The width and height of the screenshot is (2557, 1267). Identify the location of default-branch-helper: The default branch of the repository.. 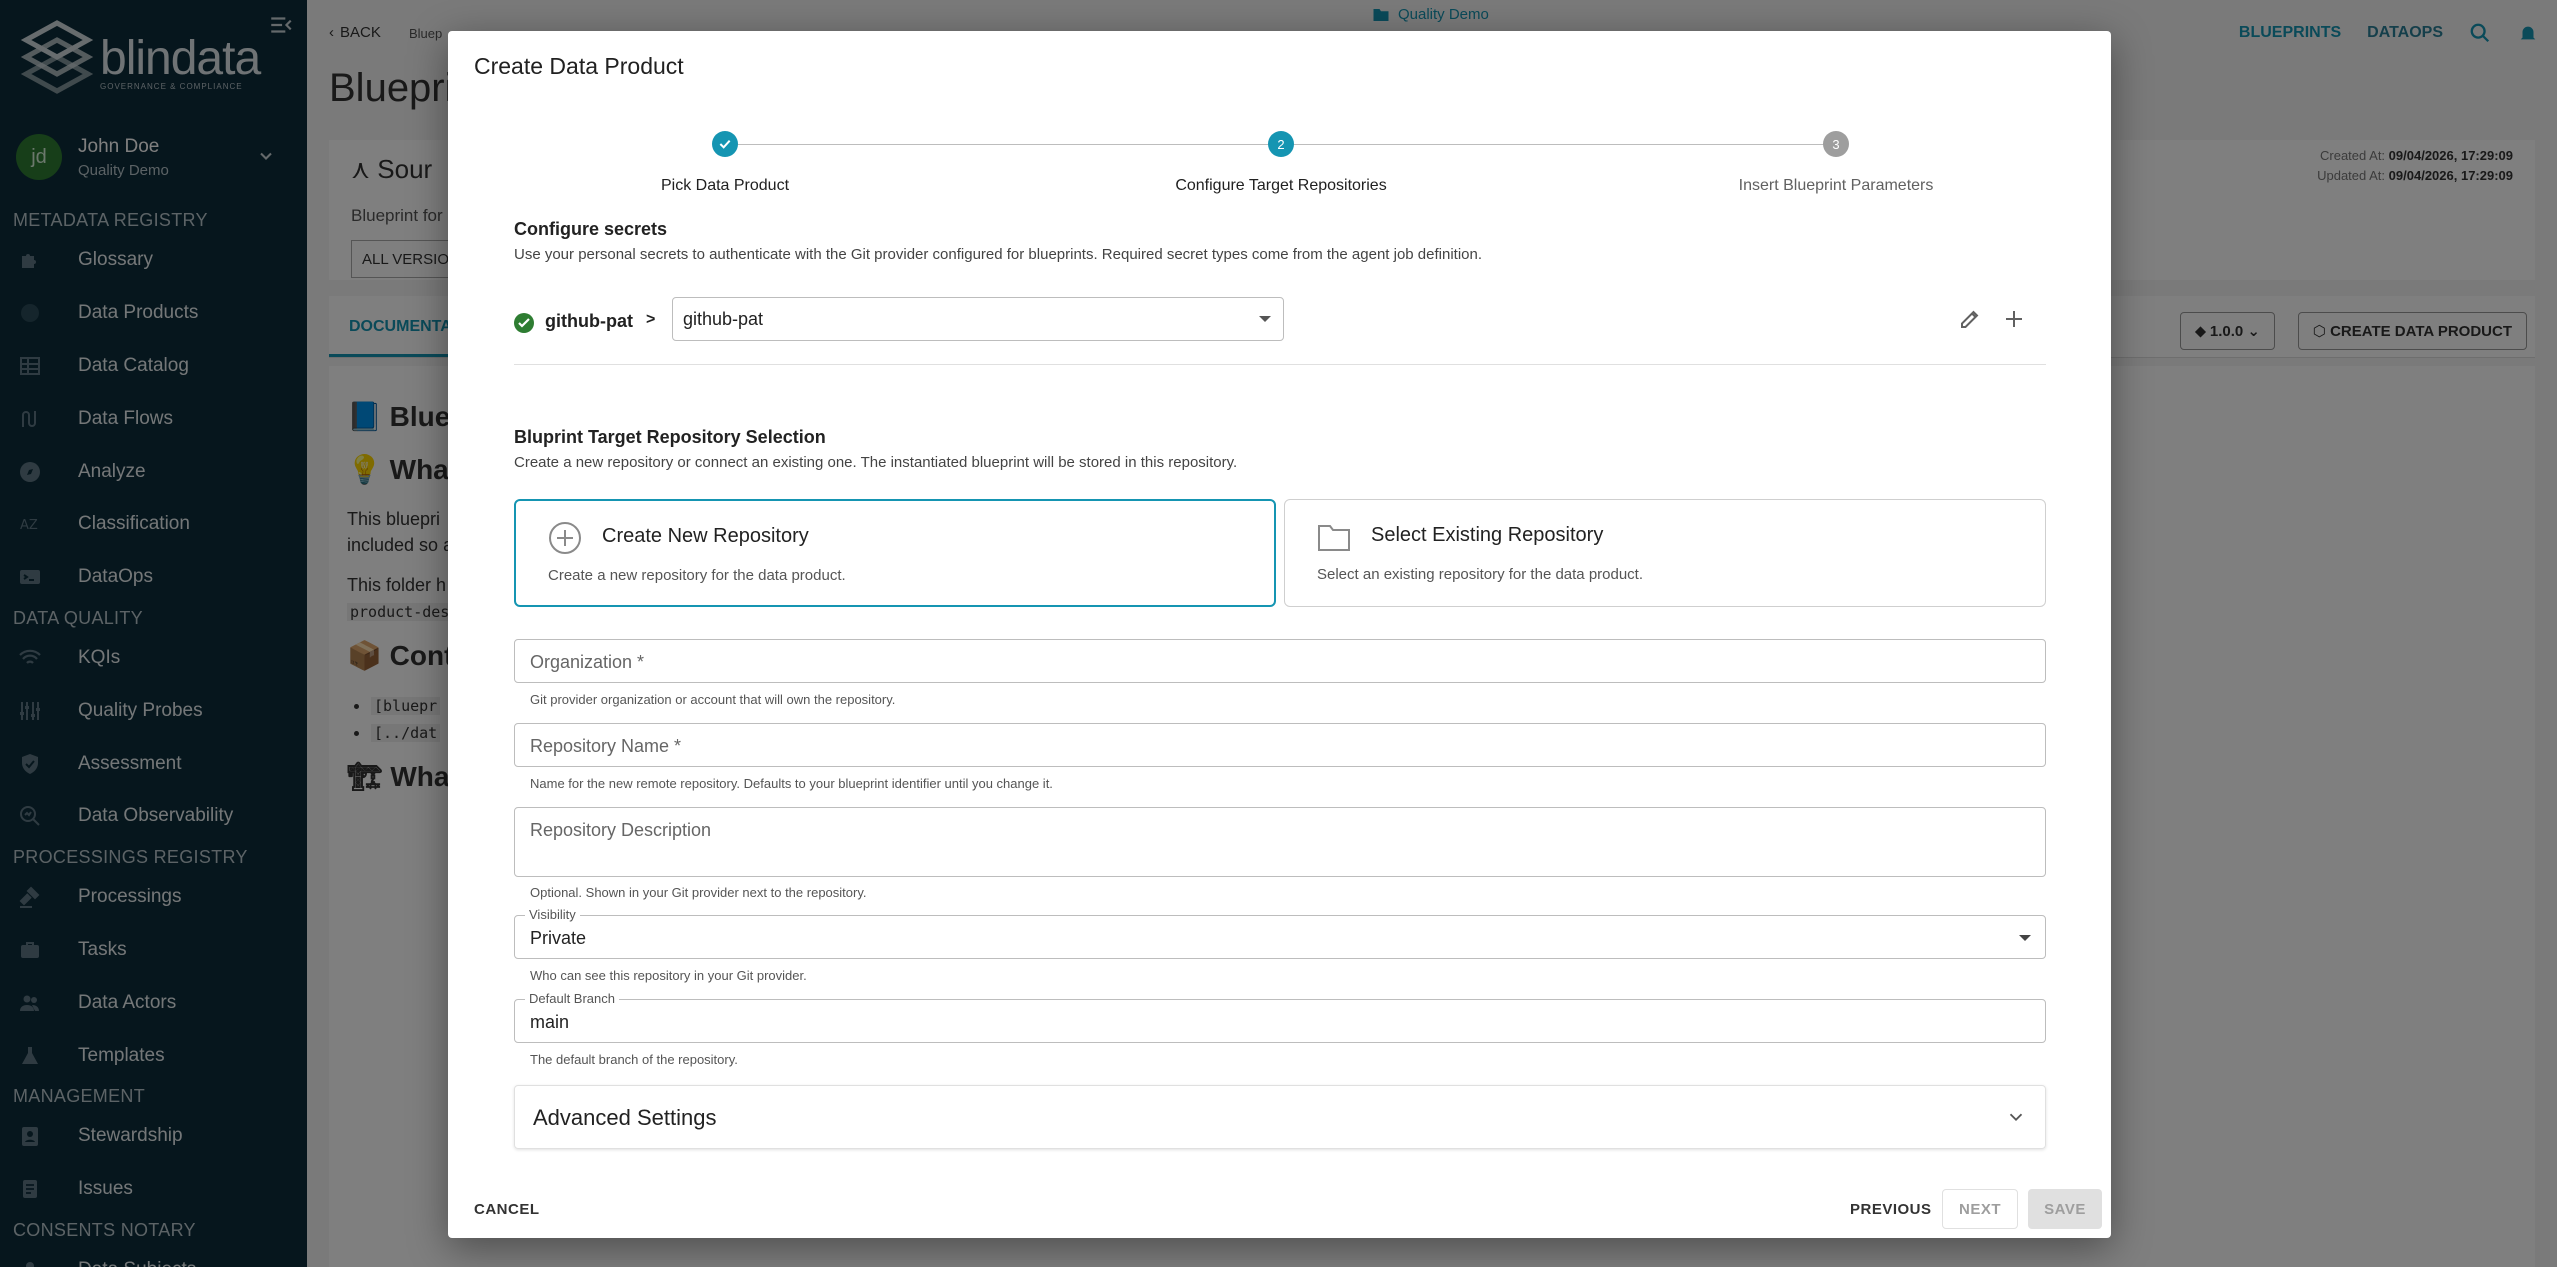
(634, 1059).